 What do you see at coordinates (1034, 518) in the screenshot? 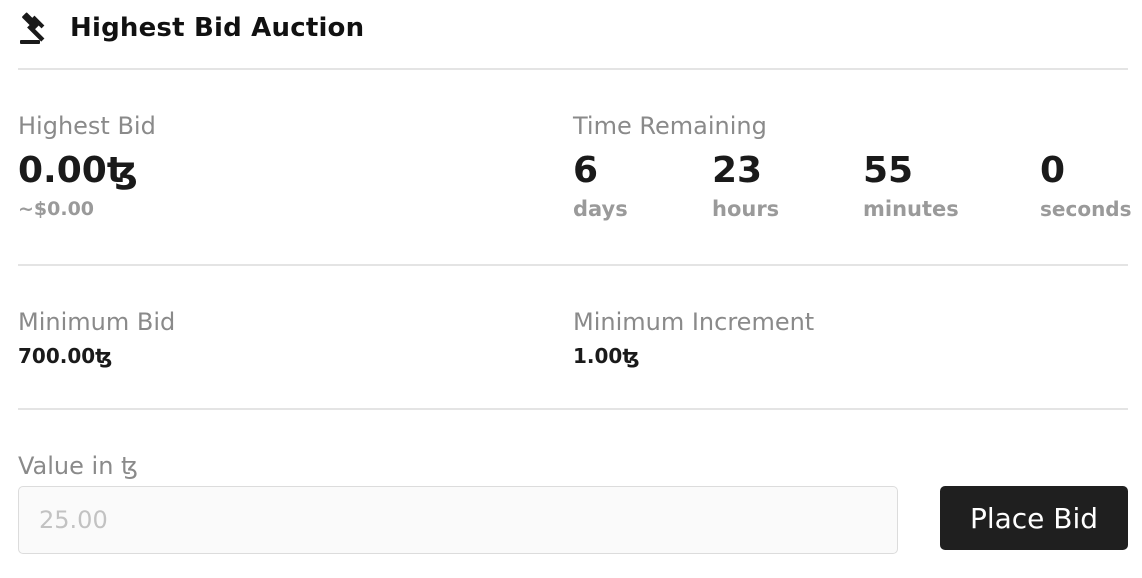
I see `place-bid-button: Place Bid` at bounding box center [1034, 518].